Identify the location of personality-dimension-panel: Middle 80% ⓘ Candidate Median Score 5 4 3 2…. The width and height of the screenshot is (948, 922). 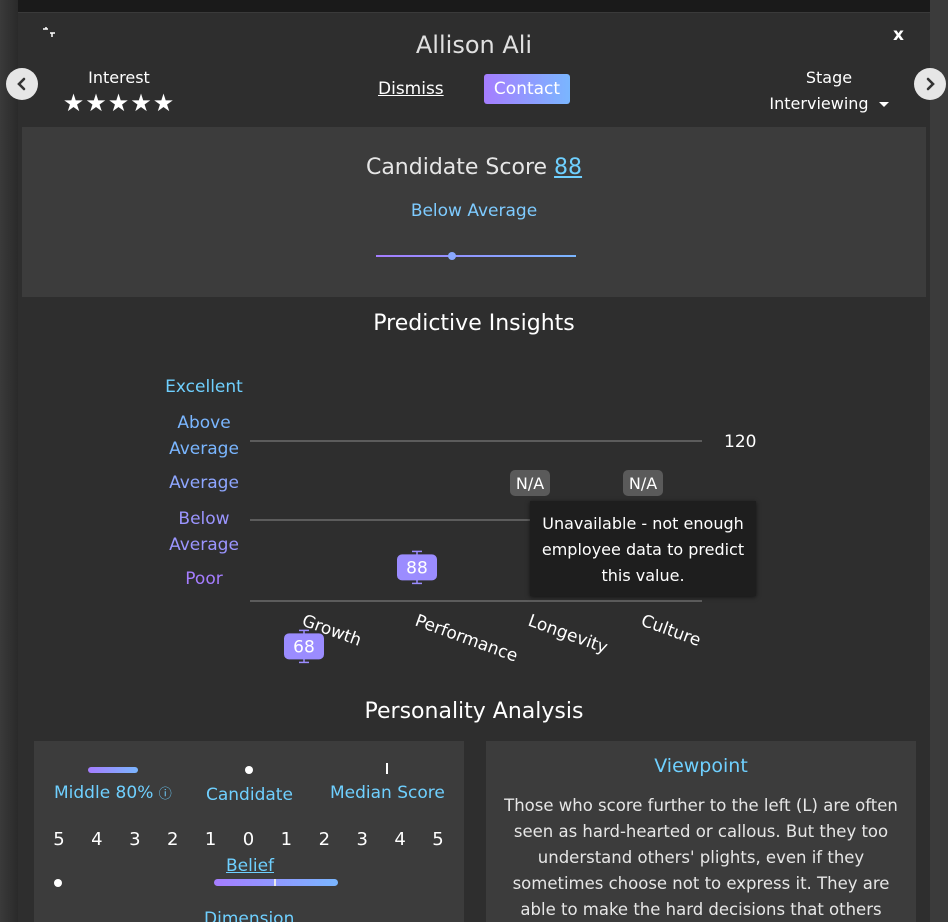
(249, 831).